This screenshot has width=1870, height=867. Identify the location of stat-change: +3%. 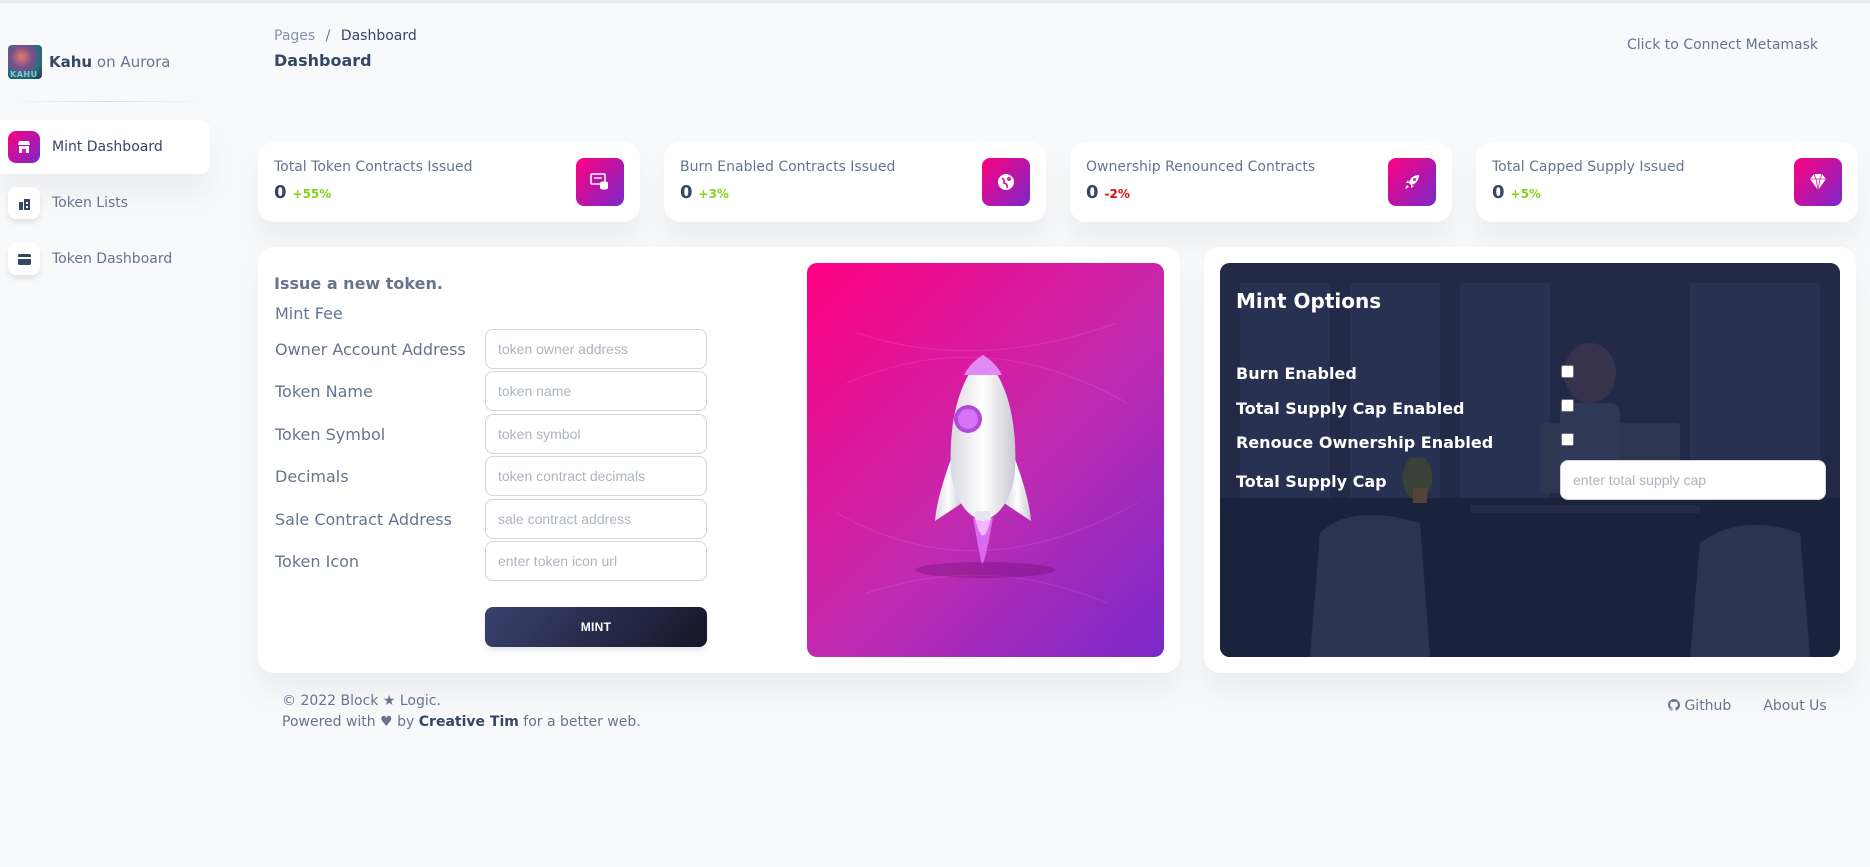
(713, 194).